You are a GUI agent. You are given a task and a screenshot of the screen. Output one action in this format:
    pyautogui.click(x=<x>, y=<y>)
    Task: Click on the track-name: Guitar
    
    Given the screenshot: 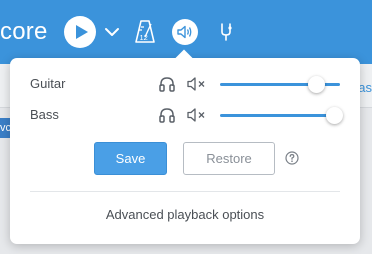 What is the action you would take?
    pyautogui.click(x=48, y=83)
    